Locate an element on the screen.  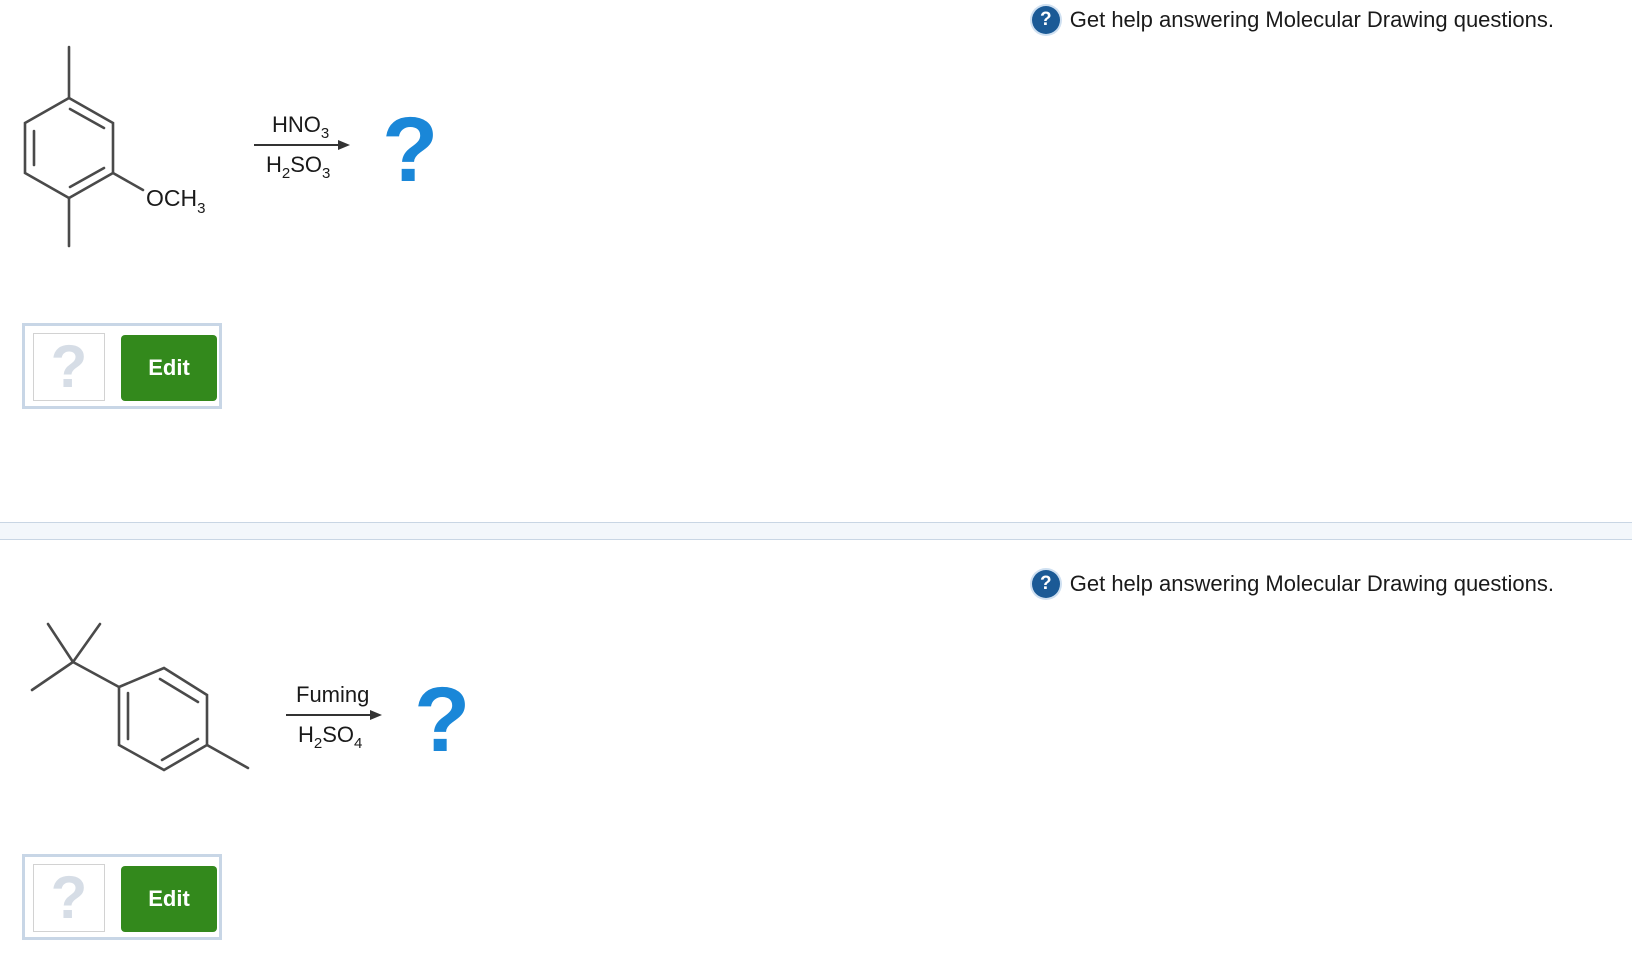
product-question-mark-q2: ? is located at coordinates (442, 720).